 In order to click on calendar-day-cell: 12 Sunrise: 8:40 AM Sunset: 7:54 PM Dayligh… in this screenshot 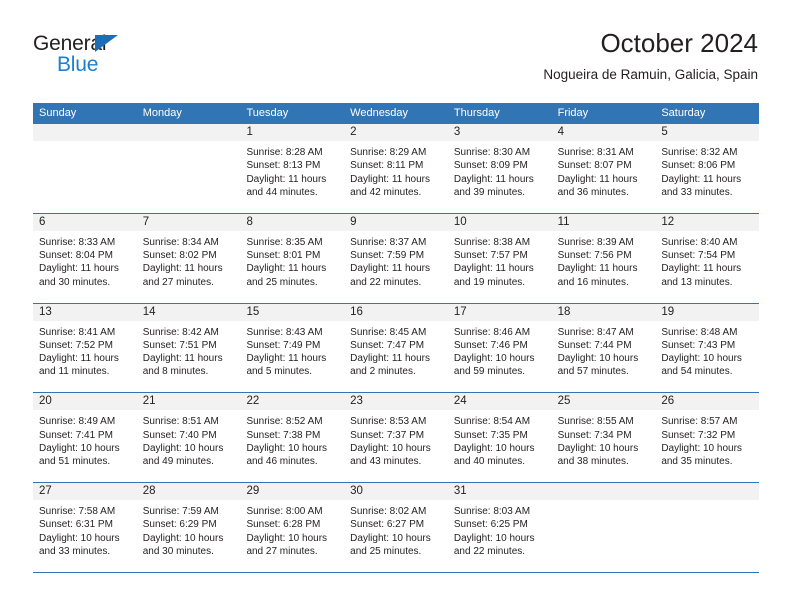, I will do `click(707, 258)`.